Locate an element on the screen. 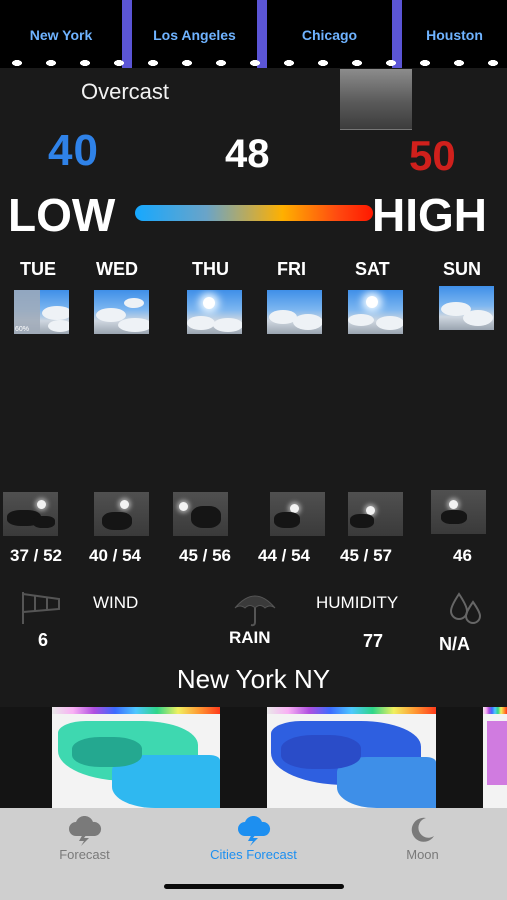 The image size is (507, 900). day-range-sat: 45 / 57 is located at coordinates (366, 555).